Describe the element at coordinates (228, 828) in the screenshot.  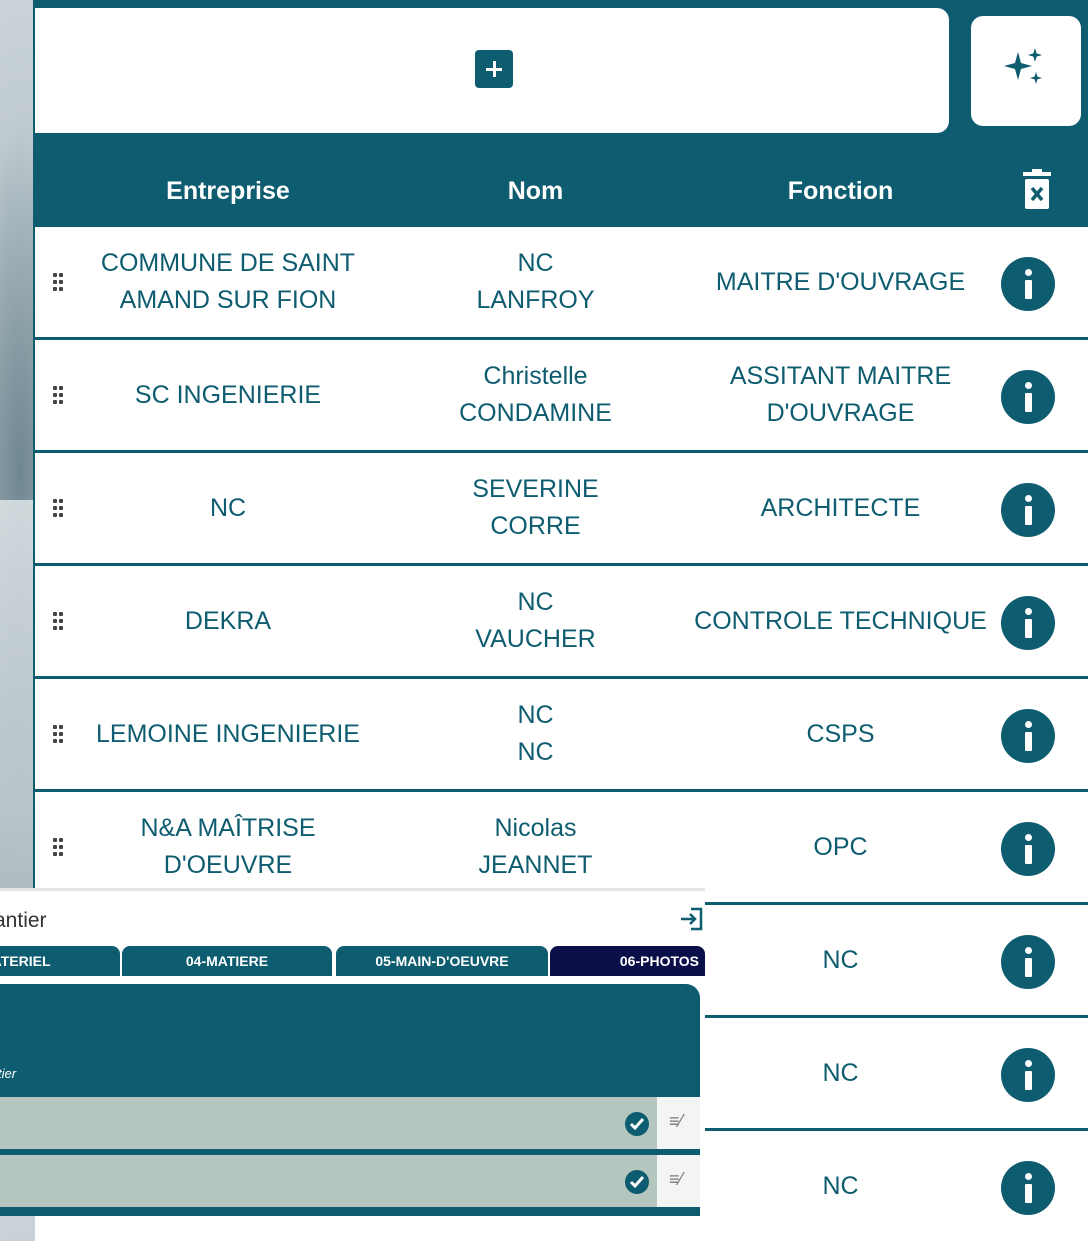
I see `cell-entreprise-line: N&A MAÎTRISE` at that location.